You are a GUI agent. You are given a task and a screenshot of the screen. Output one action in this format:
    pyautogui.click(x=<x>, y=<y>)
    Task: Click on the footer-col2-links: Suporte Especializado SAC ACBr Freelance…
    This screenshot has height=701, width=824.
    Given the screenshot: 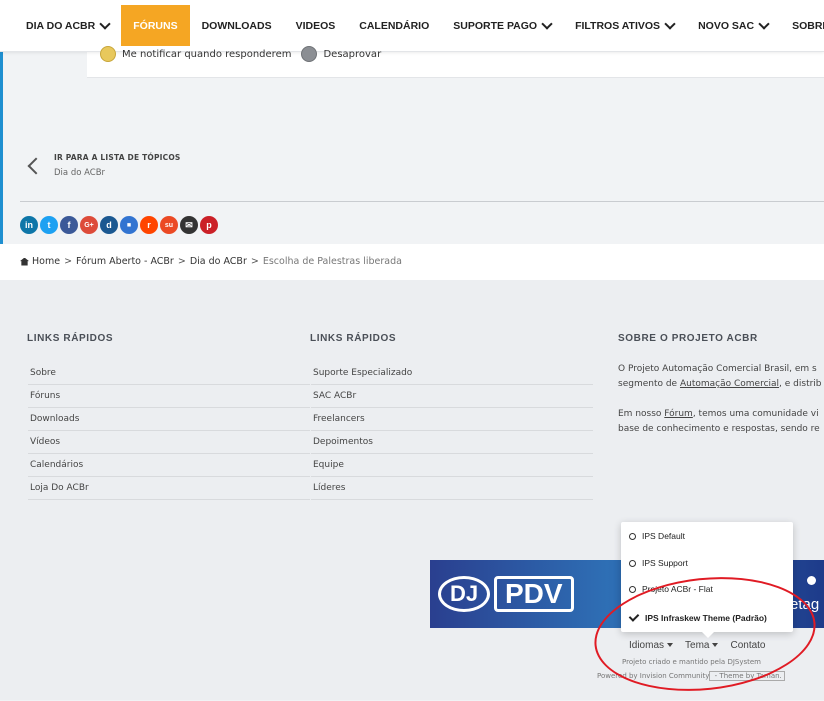 What is the action you would take?
    pyautogui.click(x=452, y=431)
    